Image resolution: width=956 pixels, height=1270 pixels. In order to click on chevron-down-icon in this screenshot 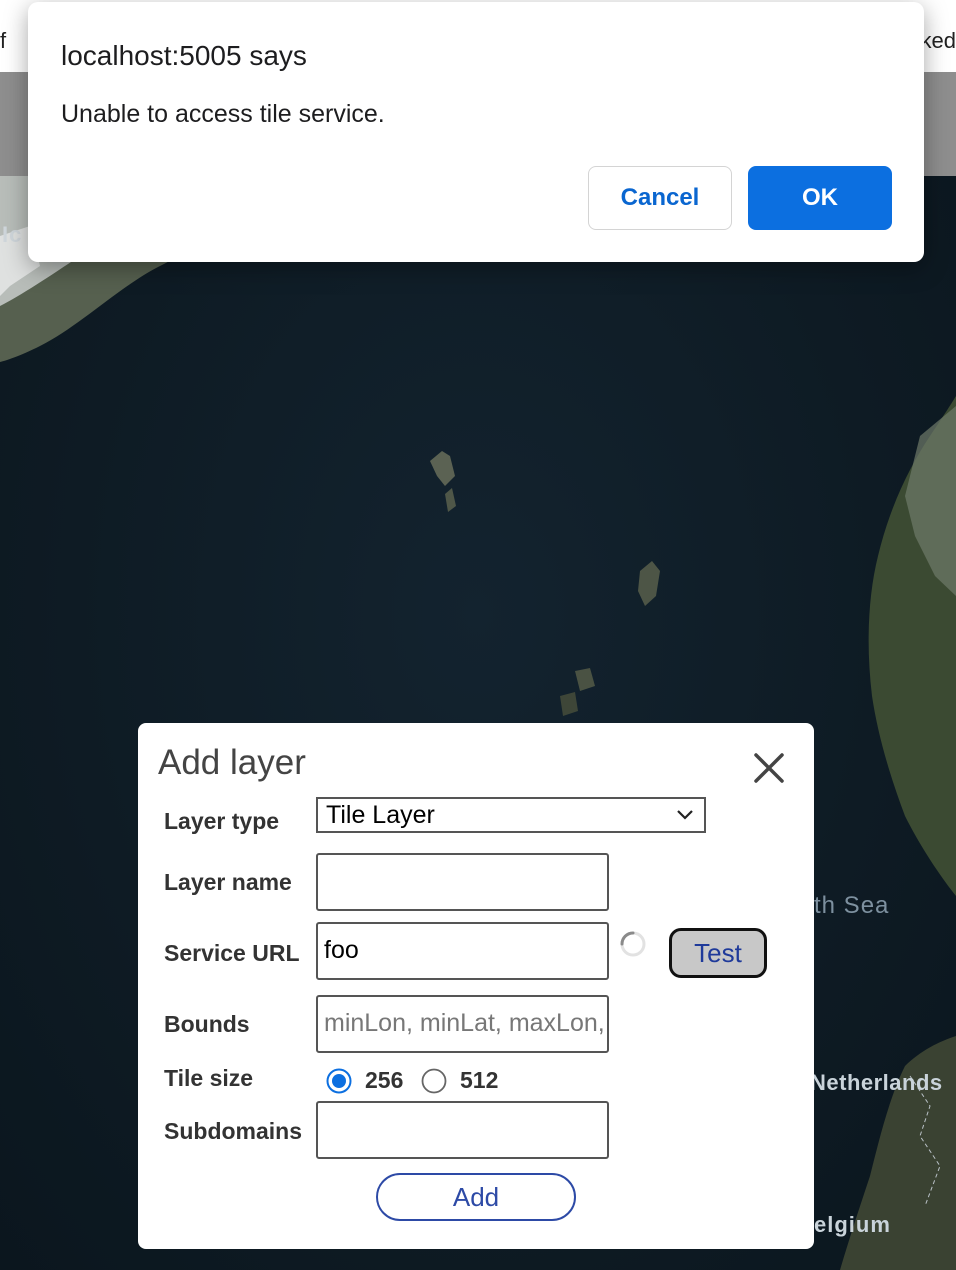, I will do `click(685, 815)`.